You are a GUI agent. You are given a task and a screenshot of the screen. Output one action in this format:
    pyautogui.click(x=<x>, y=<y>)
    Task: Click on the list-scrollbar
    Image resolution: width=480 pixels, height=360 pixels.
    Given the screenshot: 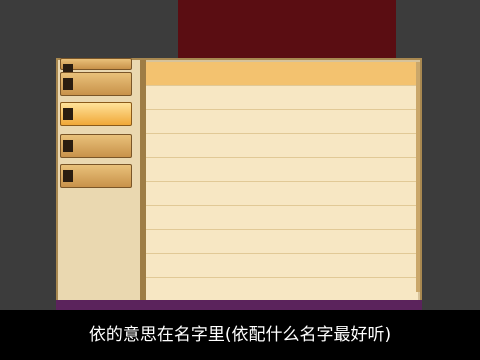 What is the action you would take?
    pyautogui.click(x=418, y=177)
    